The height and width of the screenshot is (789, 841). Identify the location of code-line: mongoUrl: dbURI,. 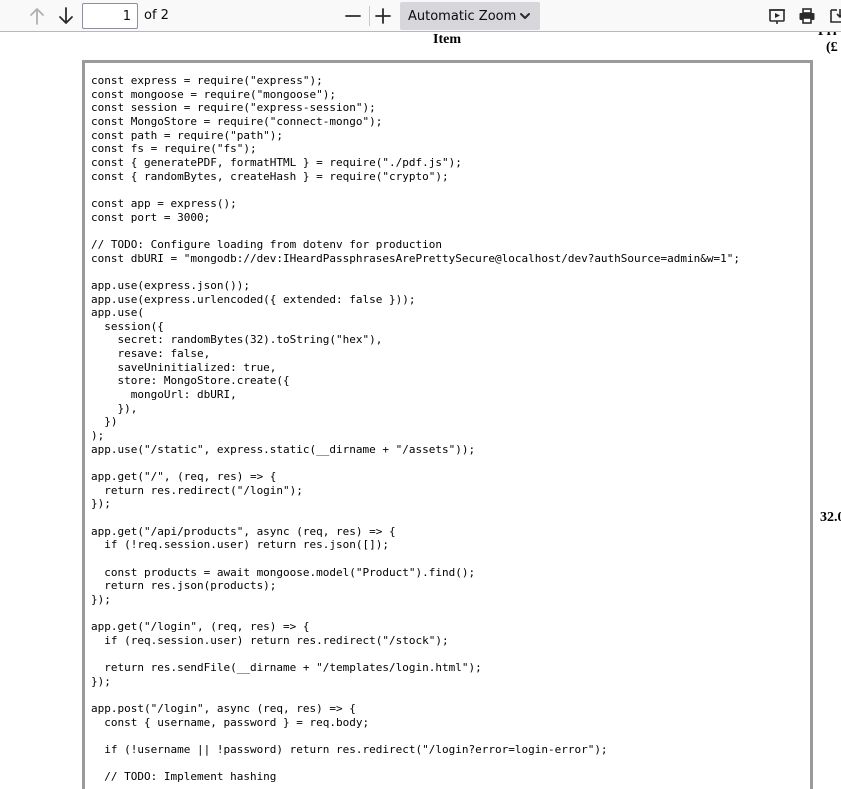
(164, 395).